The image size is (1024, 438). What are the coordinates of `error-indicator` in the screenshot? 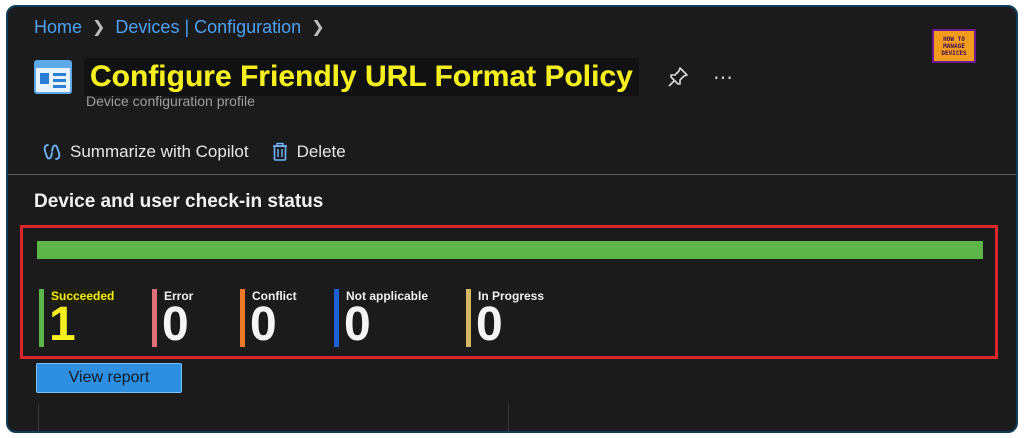 It's located at (154, 318).